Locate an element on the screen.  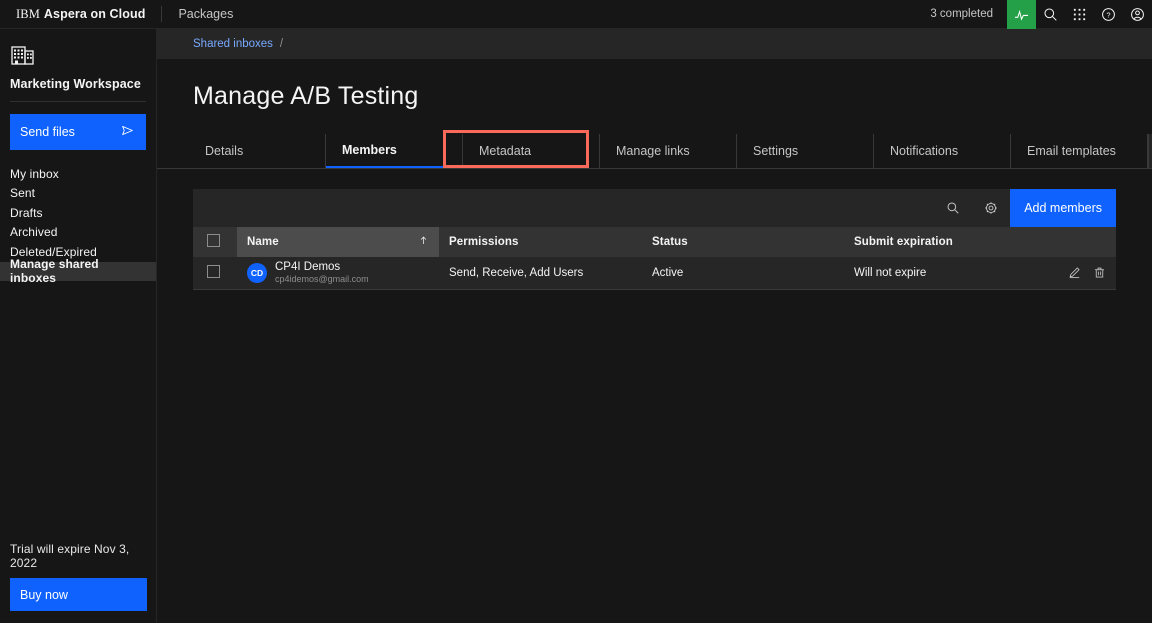
sidebar-item-sent: Sent is located at coordinates (78, 194).